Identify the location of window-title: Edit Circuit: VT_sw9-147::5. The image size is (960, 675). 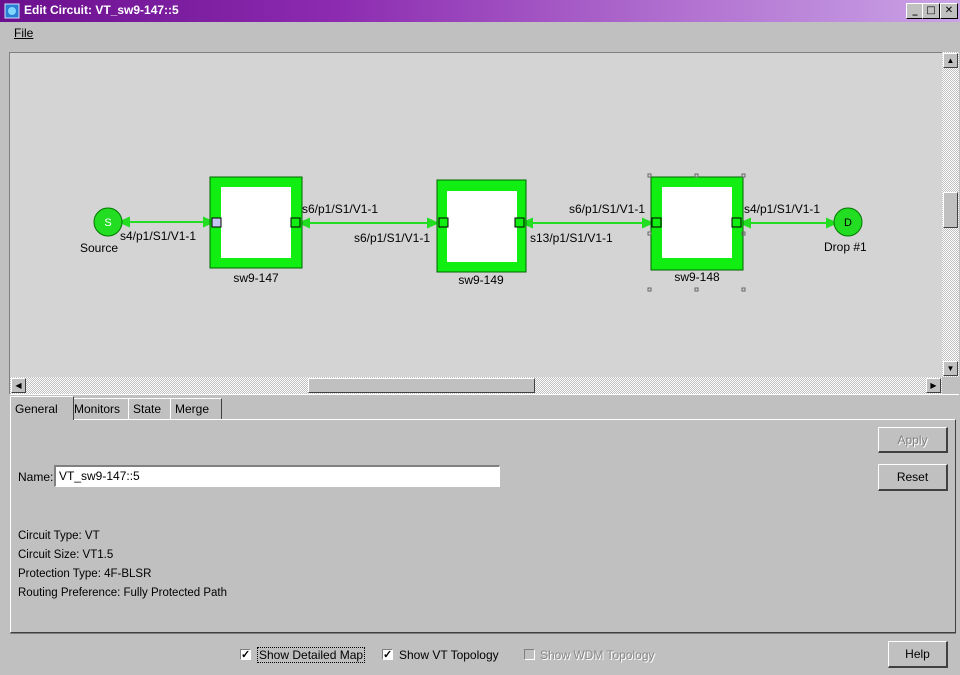
(101, 10).